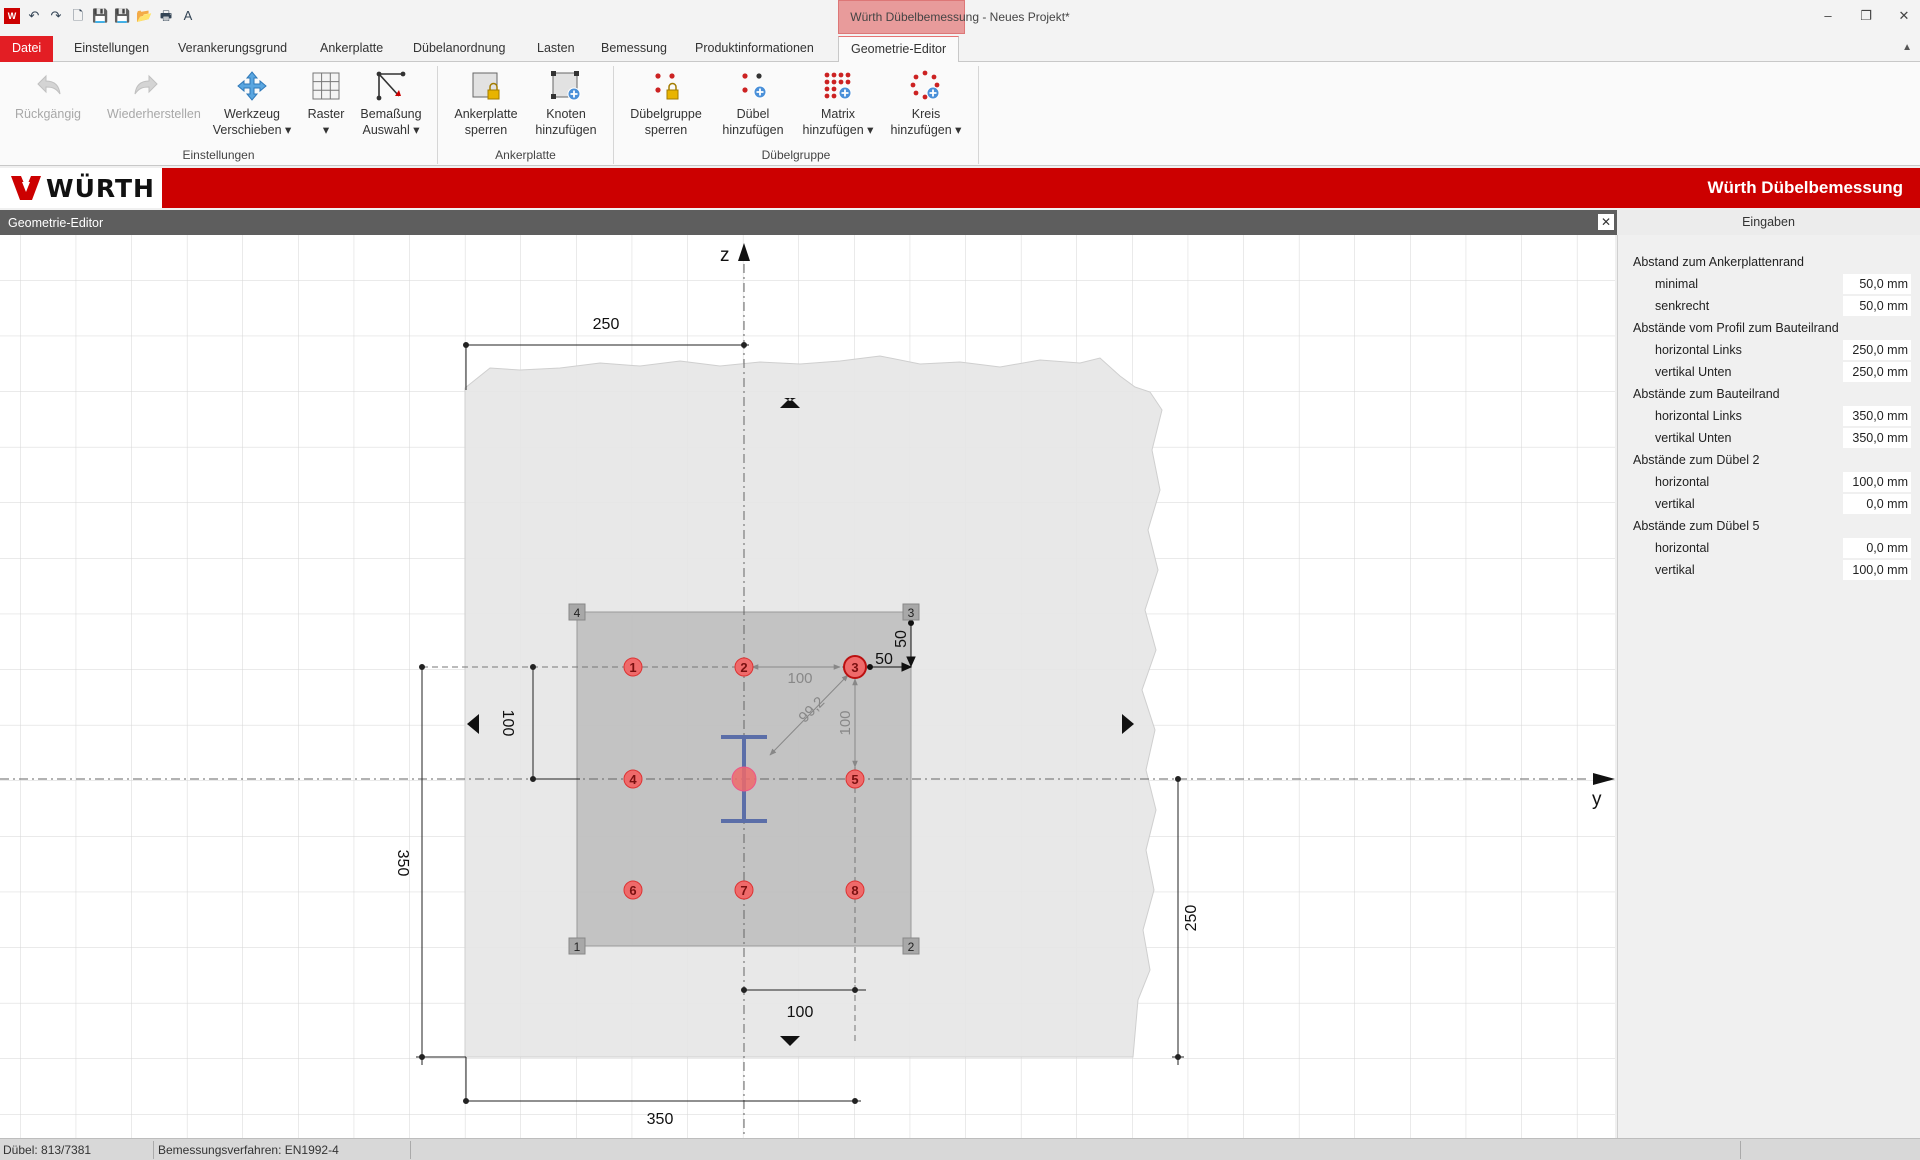 This screenshot has height=1160, width=1920. I want to click on tab-einstellungen: Einstellungen, so click(111, 49).